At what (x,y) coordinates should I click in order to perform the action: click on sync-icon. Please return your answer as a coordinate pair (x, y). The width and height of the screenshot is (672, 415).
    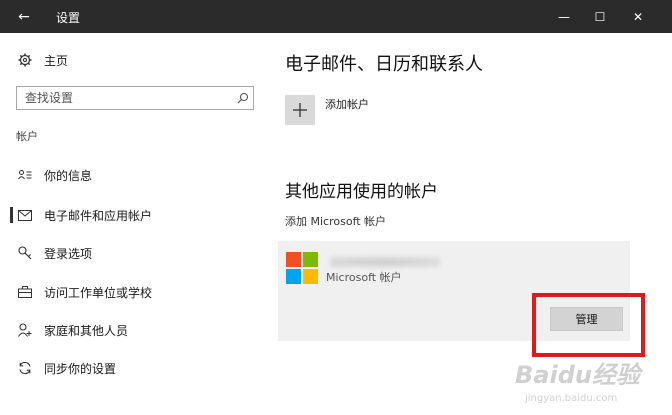
    Looking at the image, I should click on (25, 368).